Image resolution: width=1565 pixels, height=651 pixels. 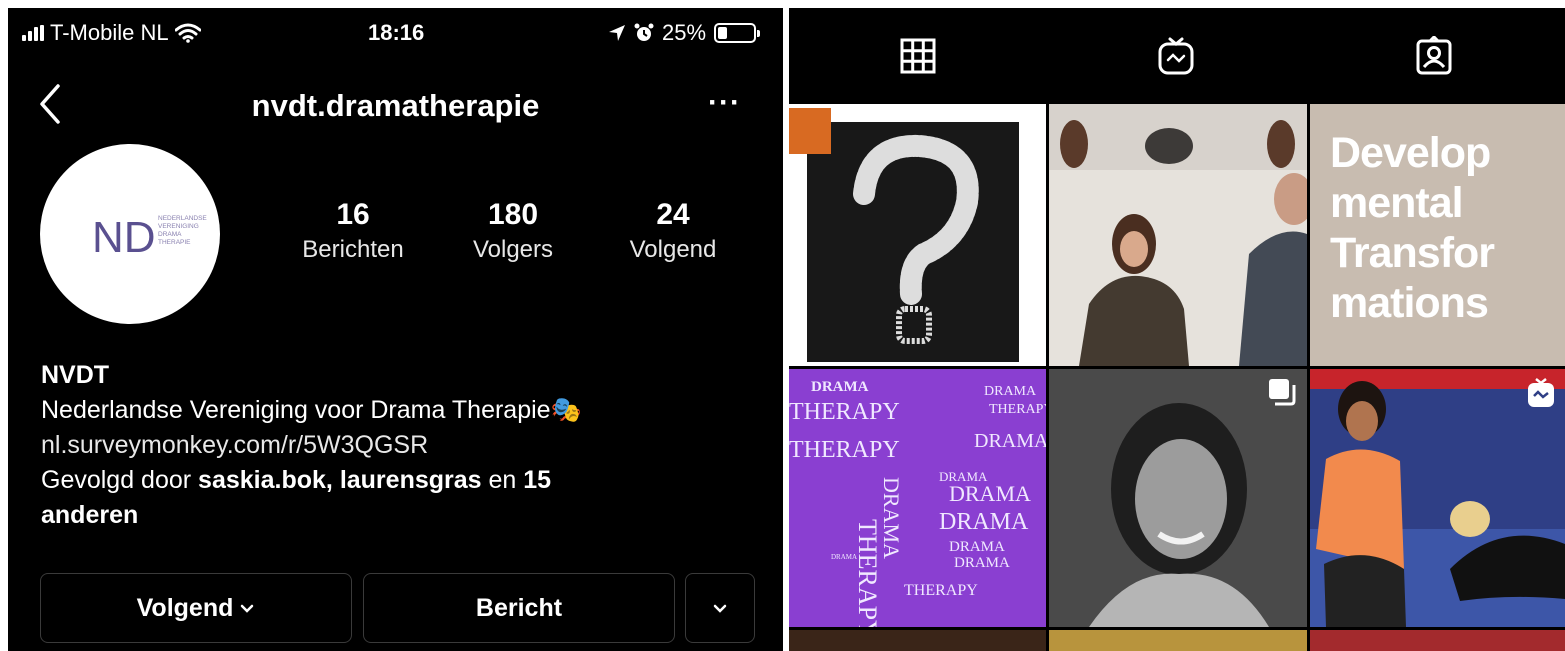 I want to click on post-developmental-transformations: Develop mental Transfor mations, so click(x=1437, y=235).